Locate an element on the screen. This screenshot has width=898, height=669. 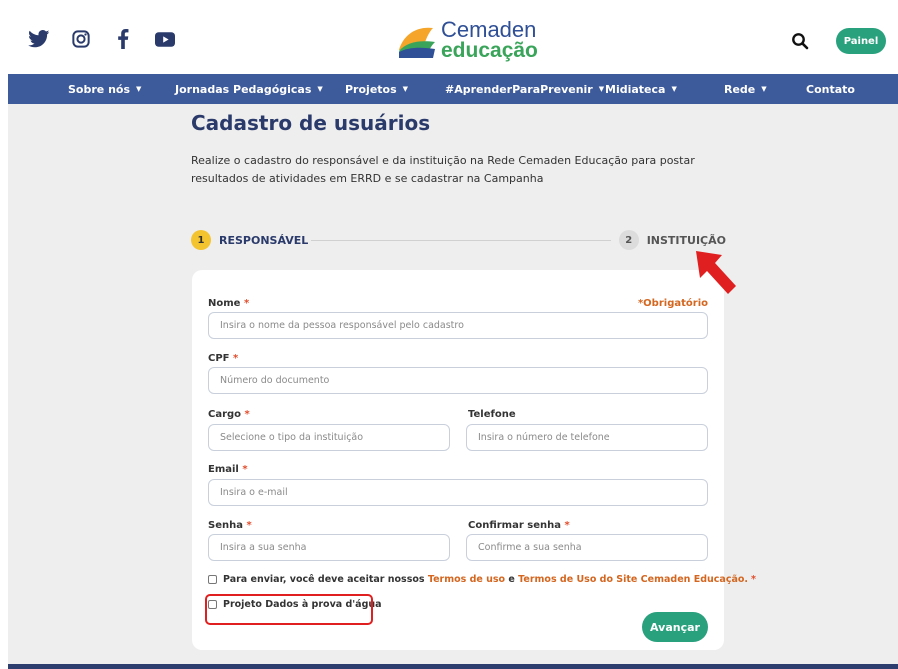
terms-prefix: Para enviar, você deve aceitar nossos is located at coordinates (324, 579).